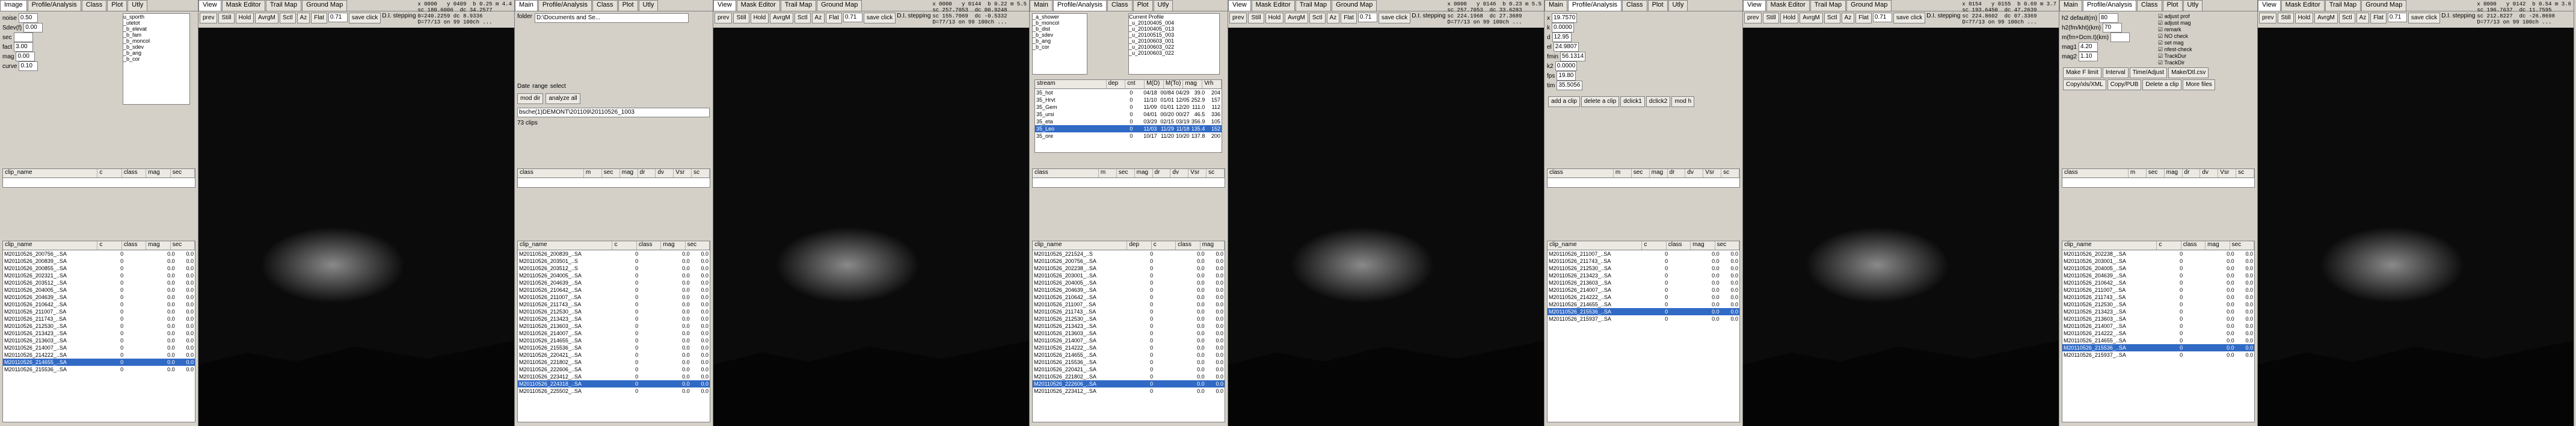 This screenshot has width=2576, height=426. Describe the element at coordinates (1197, 173) in the screenshot. I see `column-header: Vsr` at that location.